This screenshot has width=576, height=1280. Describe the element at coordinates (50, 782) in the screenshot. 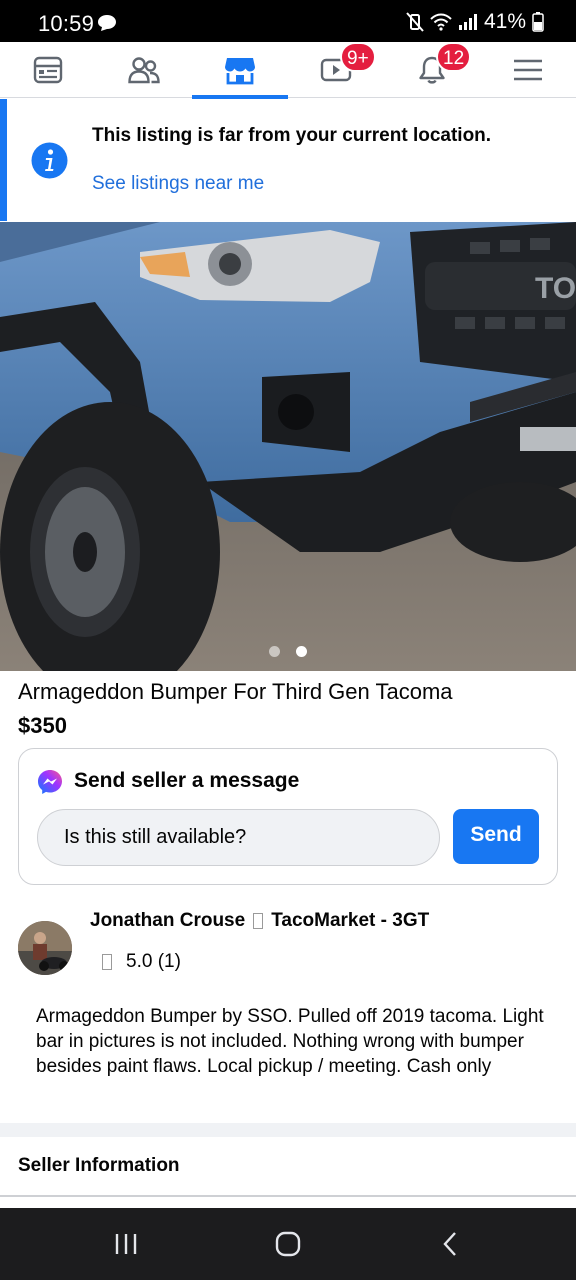

I see `messenger-icon` at that location.